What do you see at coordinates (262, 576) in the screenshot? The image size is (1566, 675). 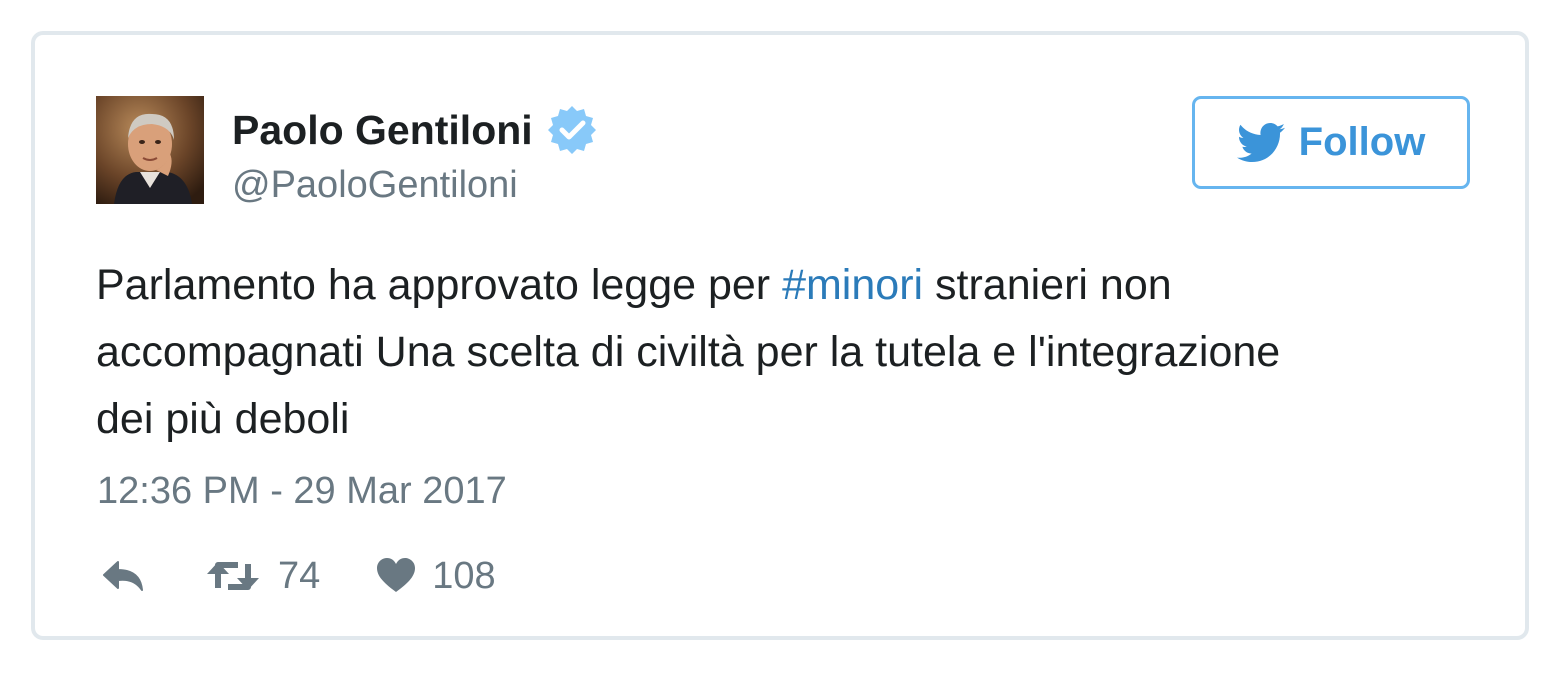 I see `retweet-button: 74` at bounding box center [262, 576].